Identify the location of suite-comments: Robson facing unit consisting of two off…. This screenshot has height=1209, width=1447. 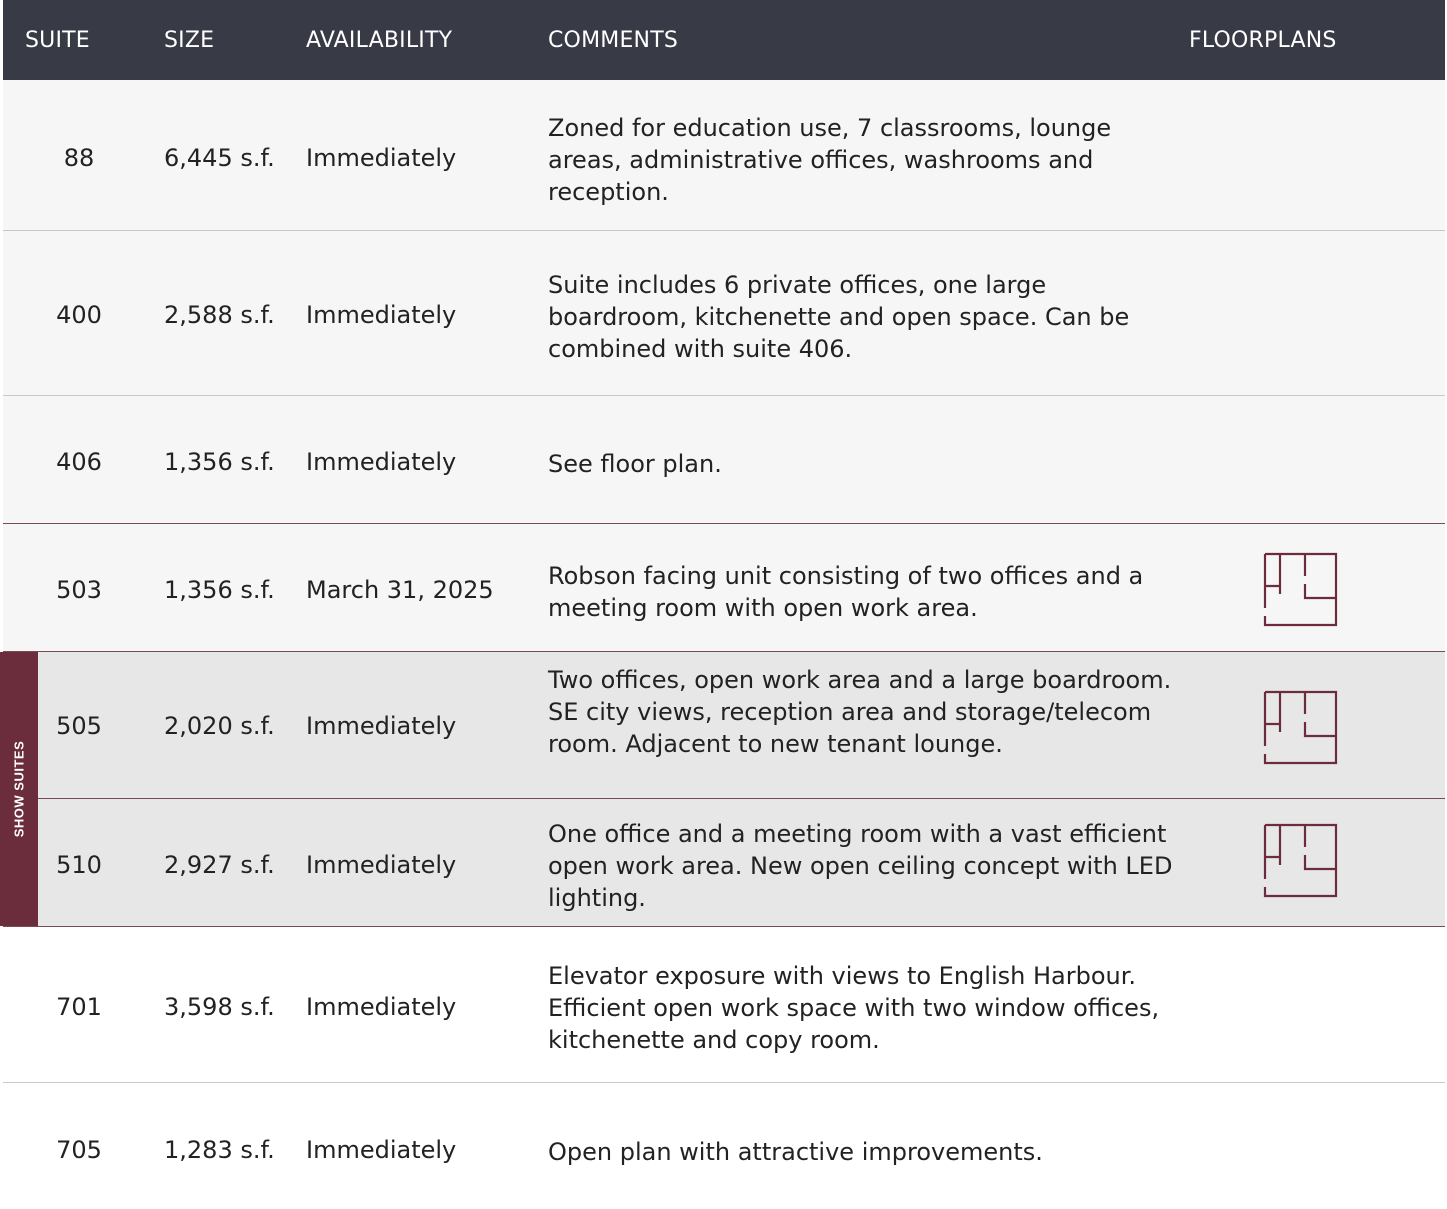
(846, 592).